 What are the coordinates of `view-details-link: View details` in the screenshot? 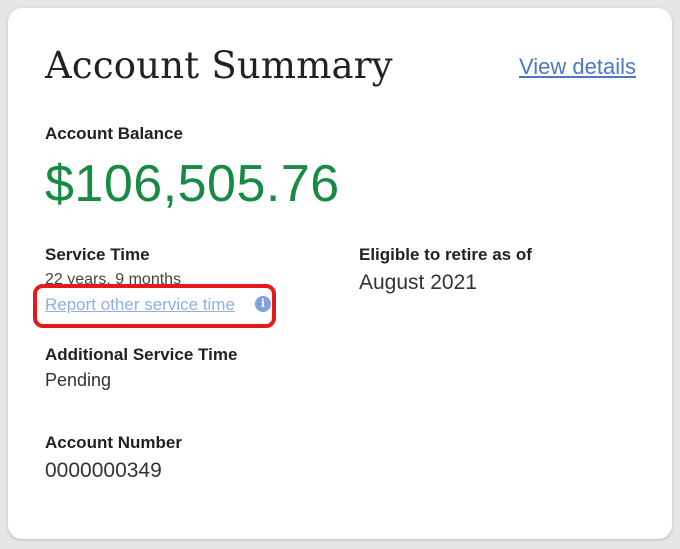 It's located at (577, 67).